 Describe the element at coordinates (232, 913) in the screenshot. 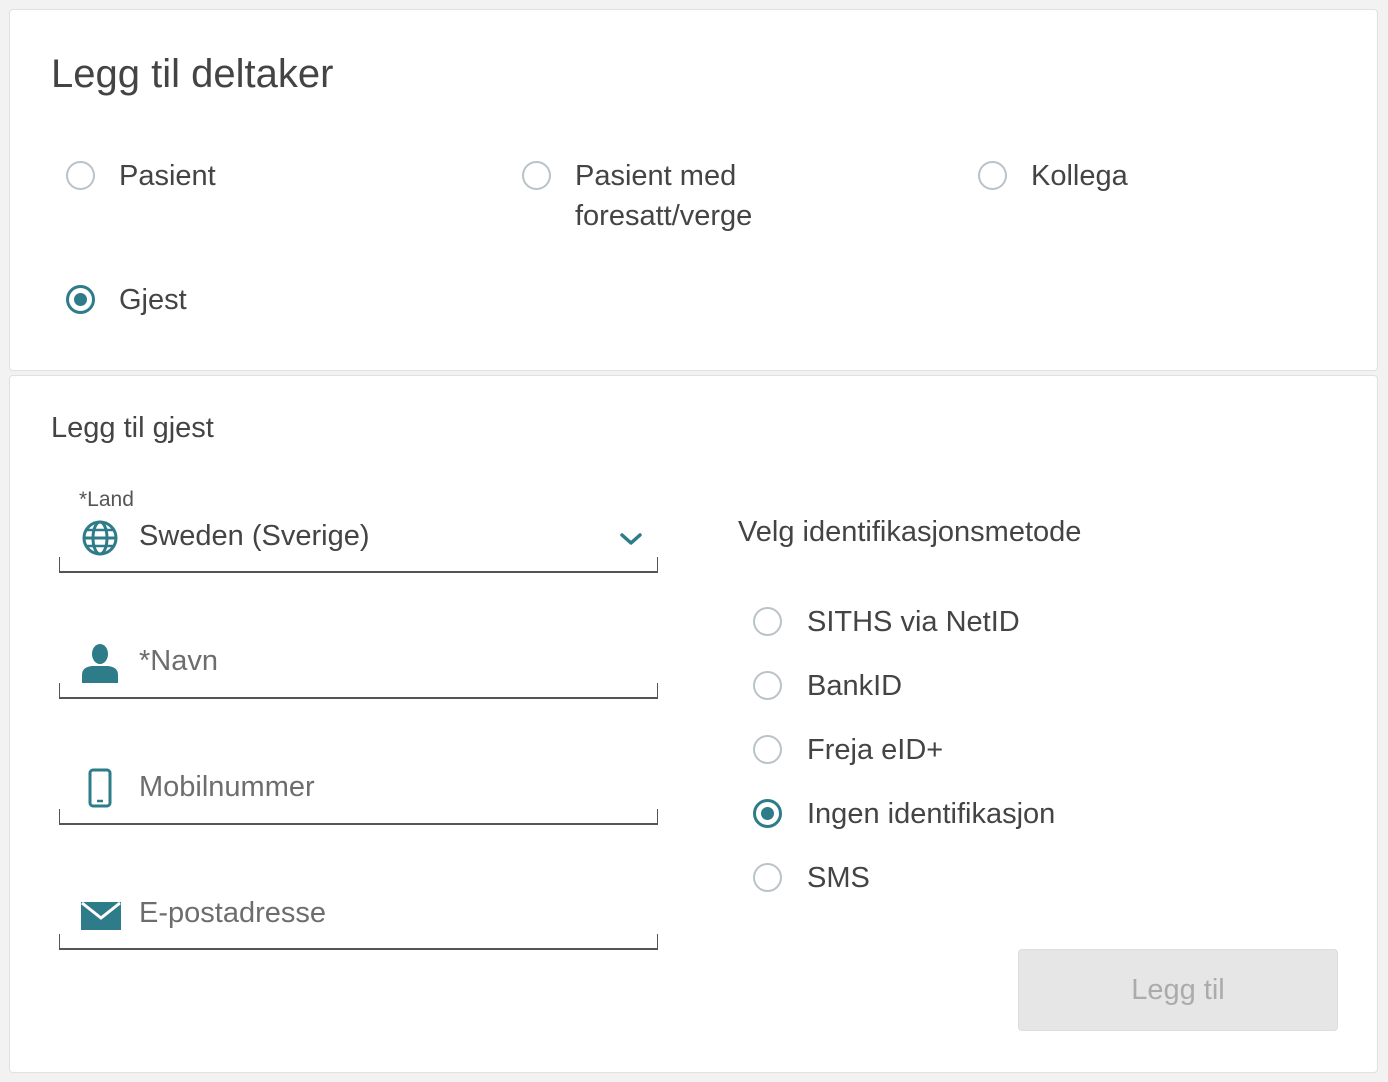

I see `email-input: E-postadresse` at that location.